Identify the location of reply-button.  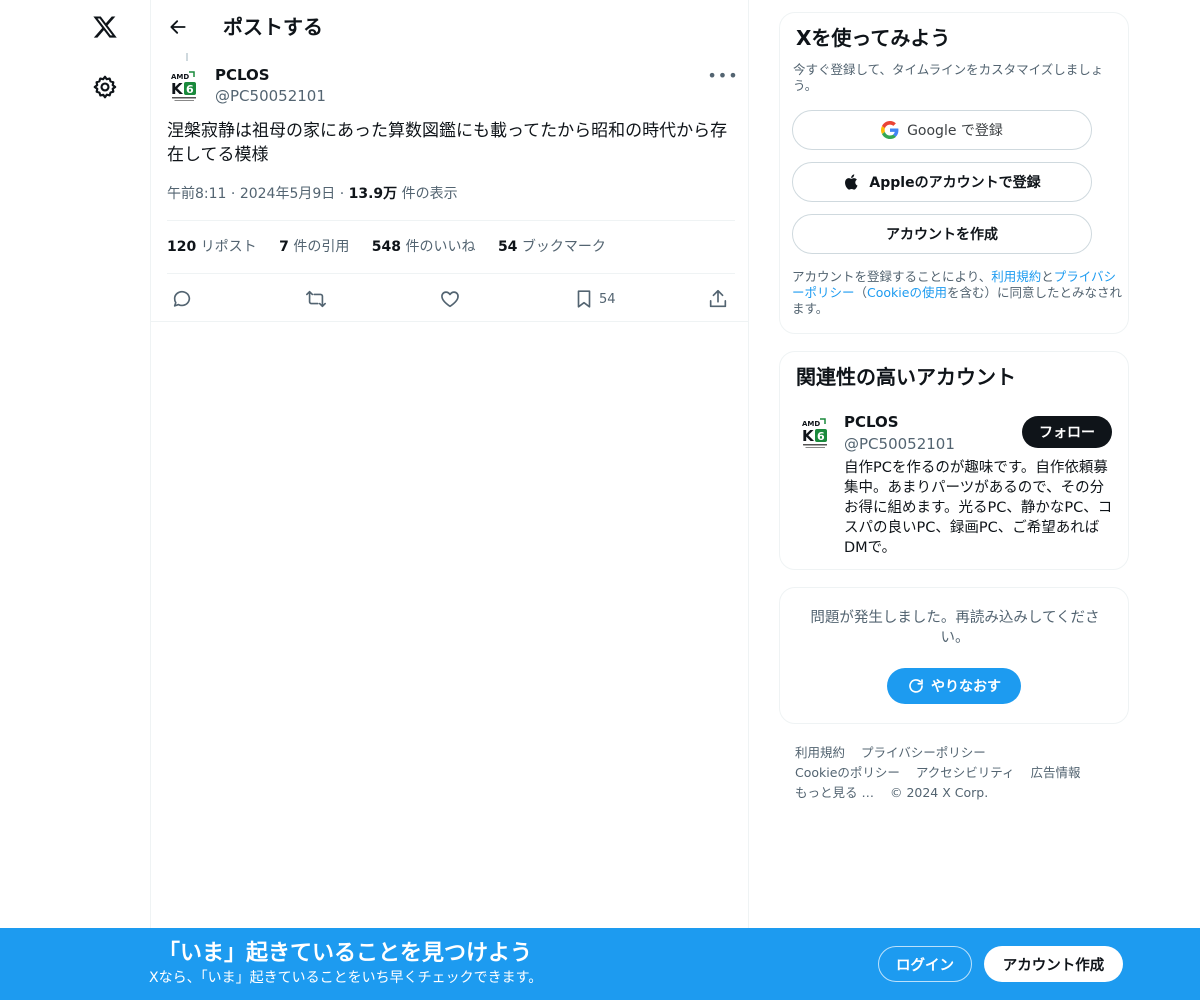
(182, 299).